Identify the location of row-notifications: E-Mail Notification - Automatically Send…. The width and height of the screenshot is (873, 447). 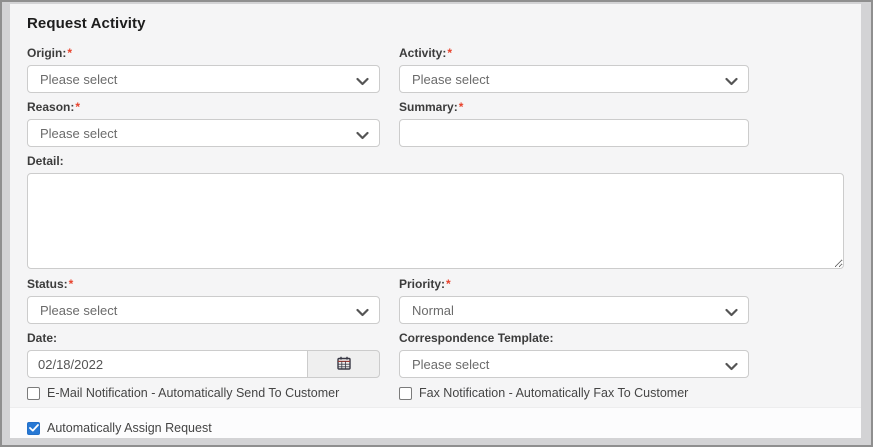
(435, 392).